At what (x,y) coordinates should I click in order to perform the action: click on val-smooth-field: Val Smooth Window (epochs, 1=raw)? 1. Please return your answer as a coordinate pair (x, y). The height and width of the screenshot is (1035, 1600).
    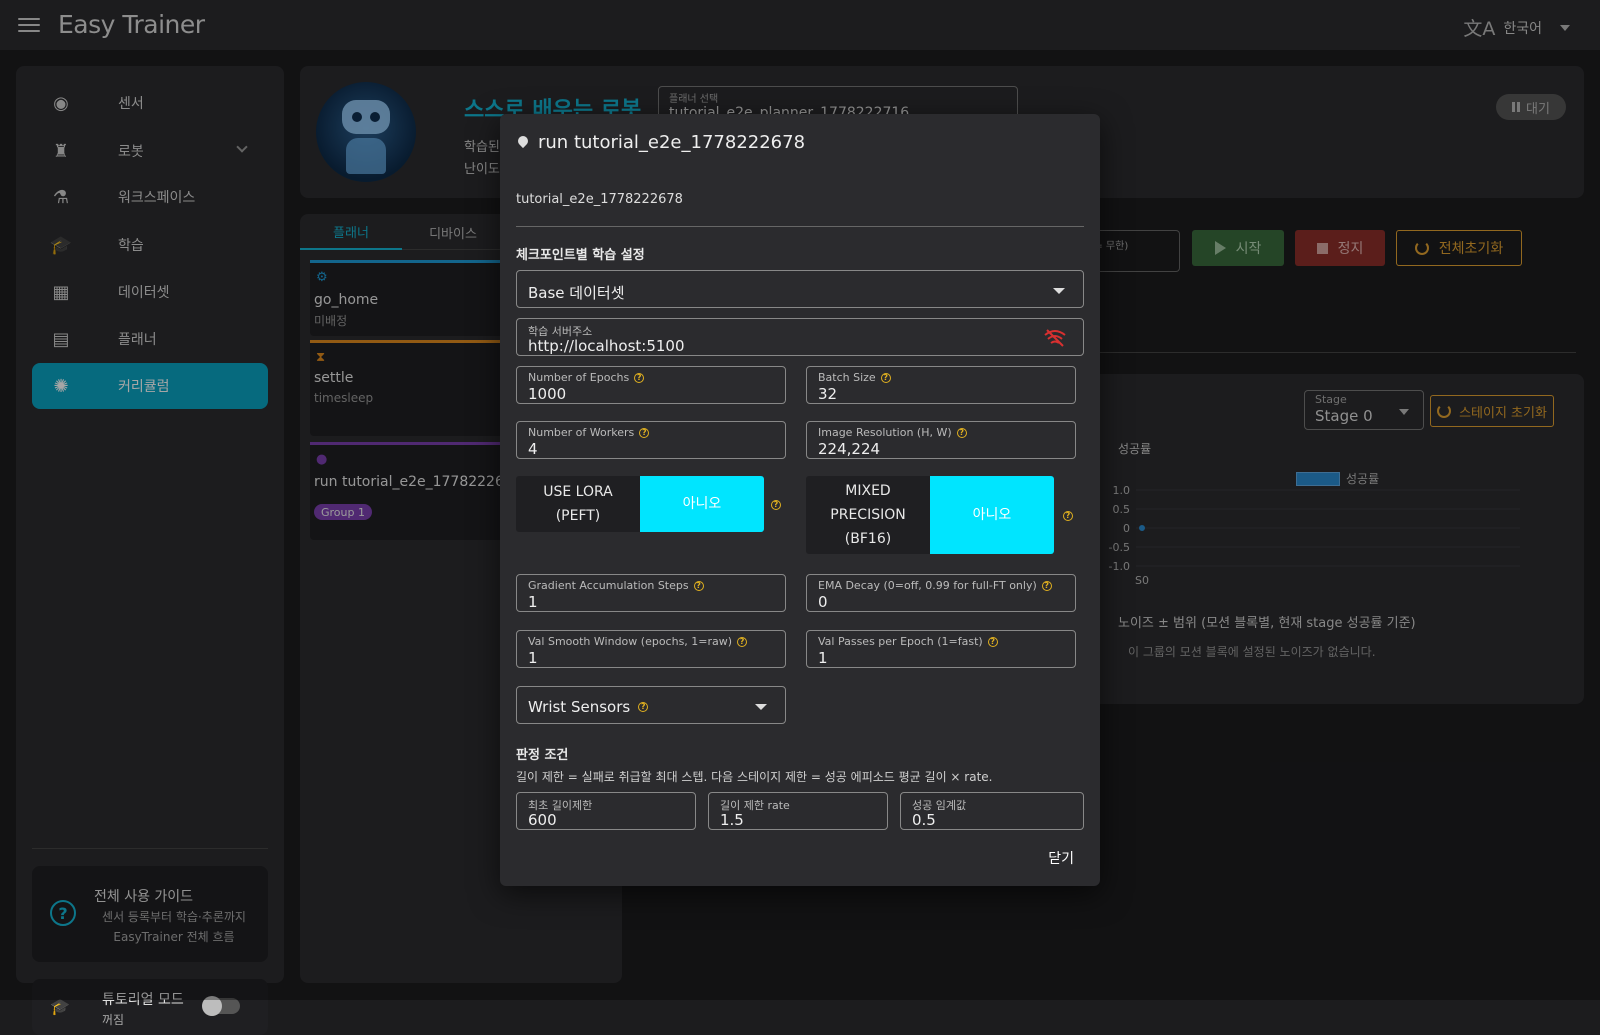
    Looking at the image, I should click on (651, 649).